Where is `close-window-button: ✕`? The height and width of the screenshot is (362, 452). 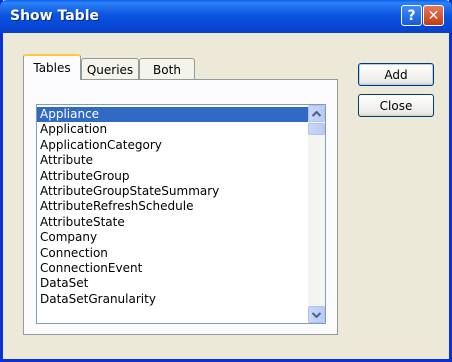 close-window-button: ✕ is located at coordinates (433, 15).